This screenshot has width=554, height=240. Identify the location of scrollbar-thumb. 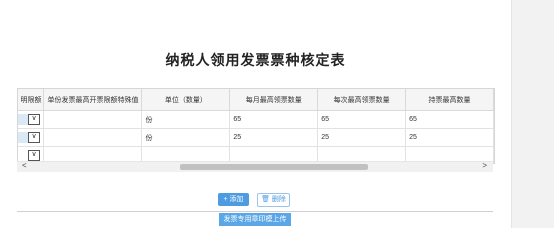
(274, 167).